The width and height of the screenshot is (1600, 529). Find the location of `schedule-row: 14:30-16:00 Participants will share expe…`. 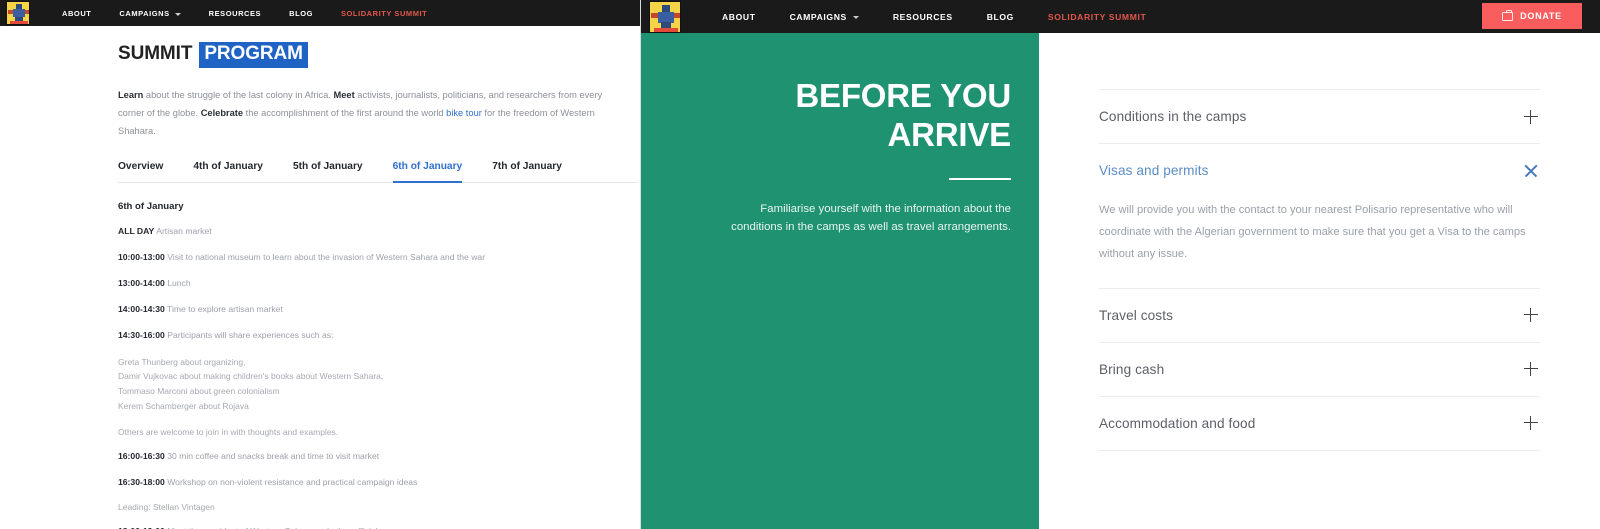

schedule-row: 14:30-16:00 Participants will share expe… is located at coordinates (378, 335).